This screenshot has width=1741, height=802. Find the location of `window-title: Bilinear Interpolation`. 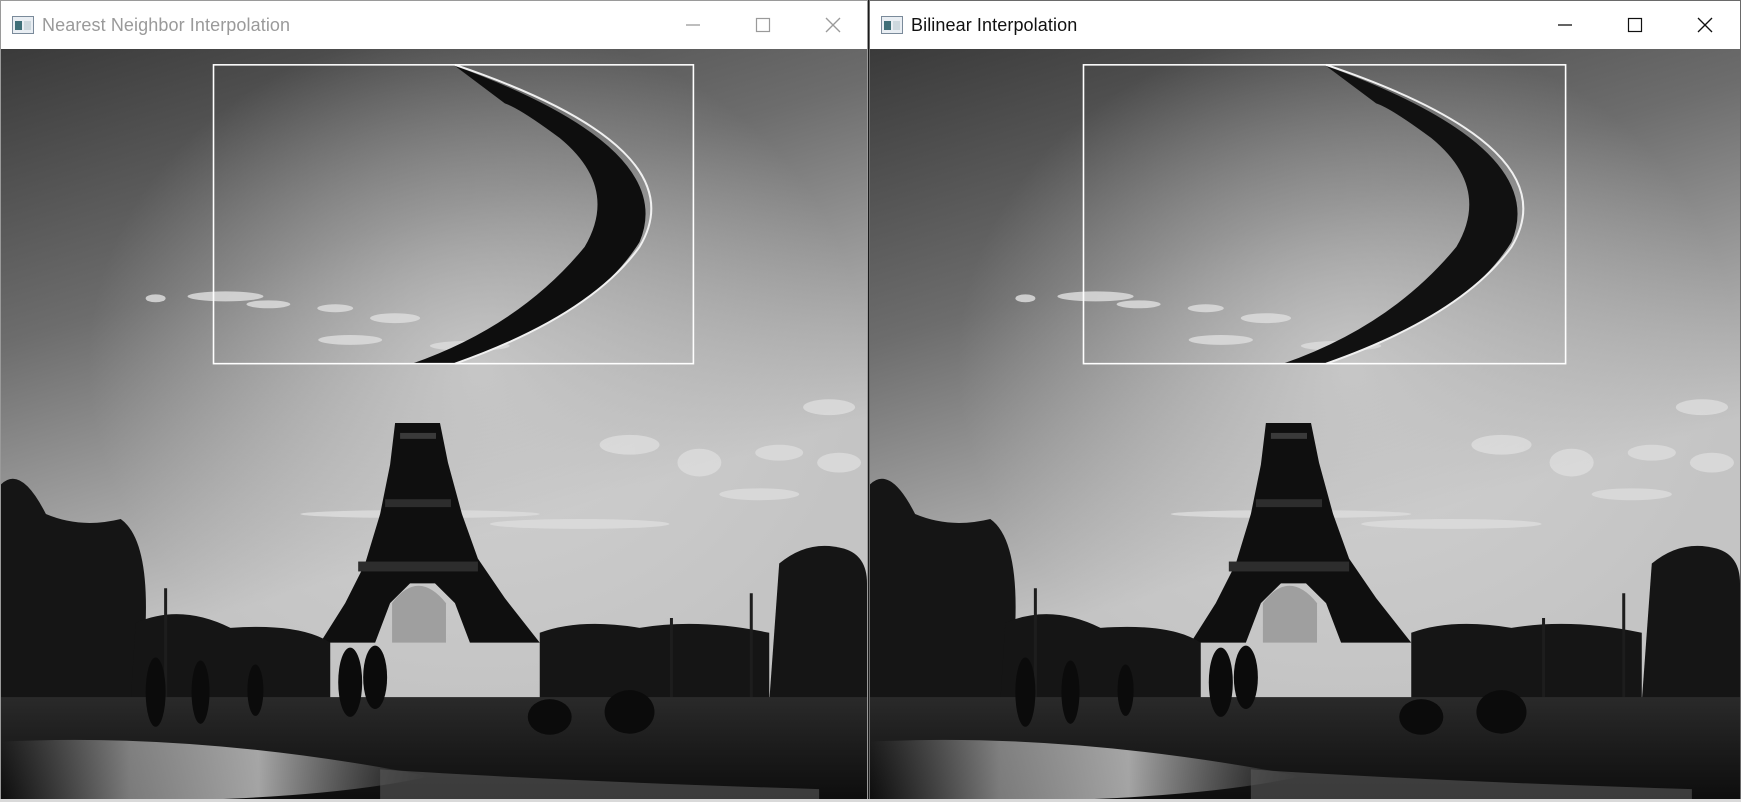

window-title: Bilinear Interpolation is located at coordinates (994, 24).